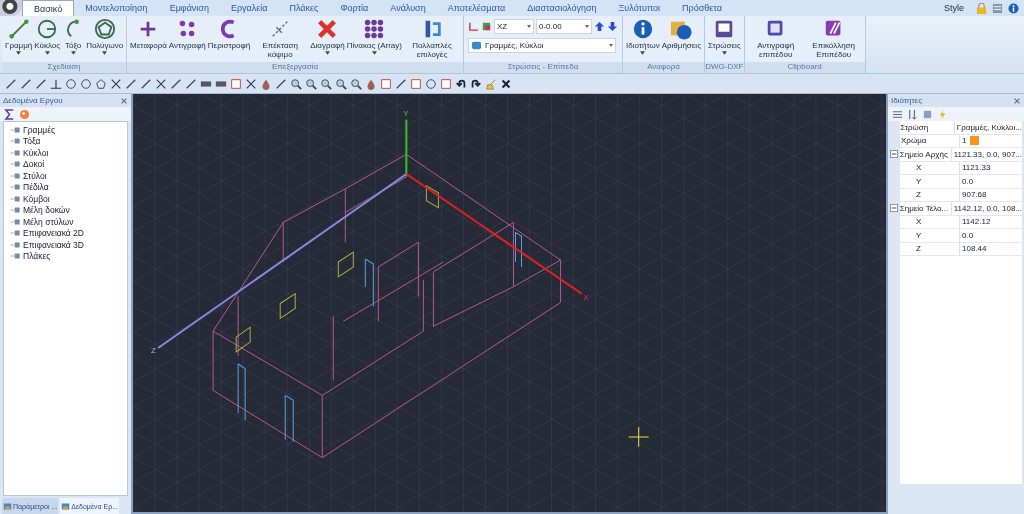 The image size is (1024, 514). Describe the element at coordinates (702, 8) in the screenshot. I see `ribbon-tab: Πρόσθετα` at that location.